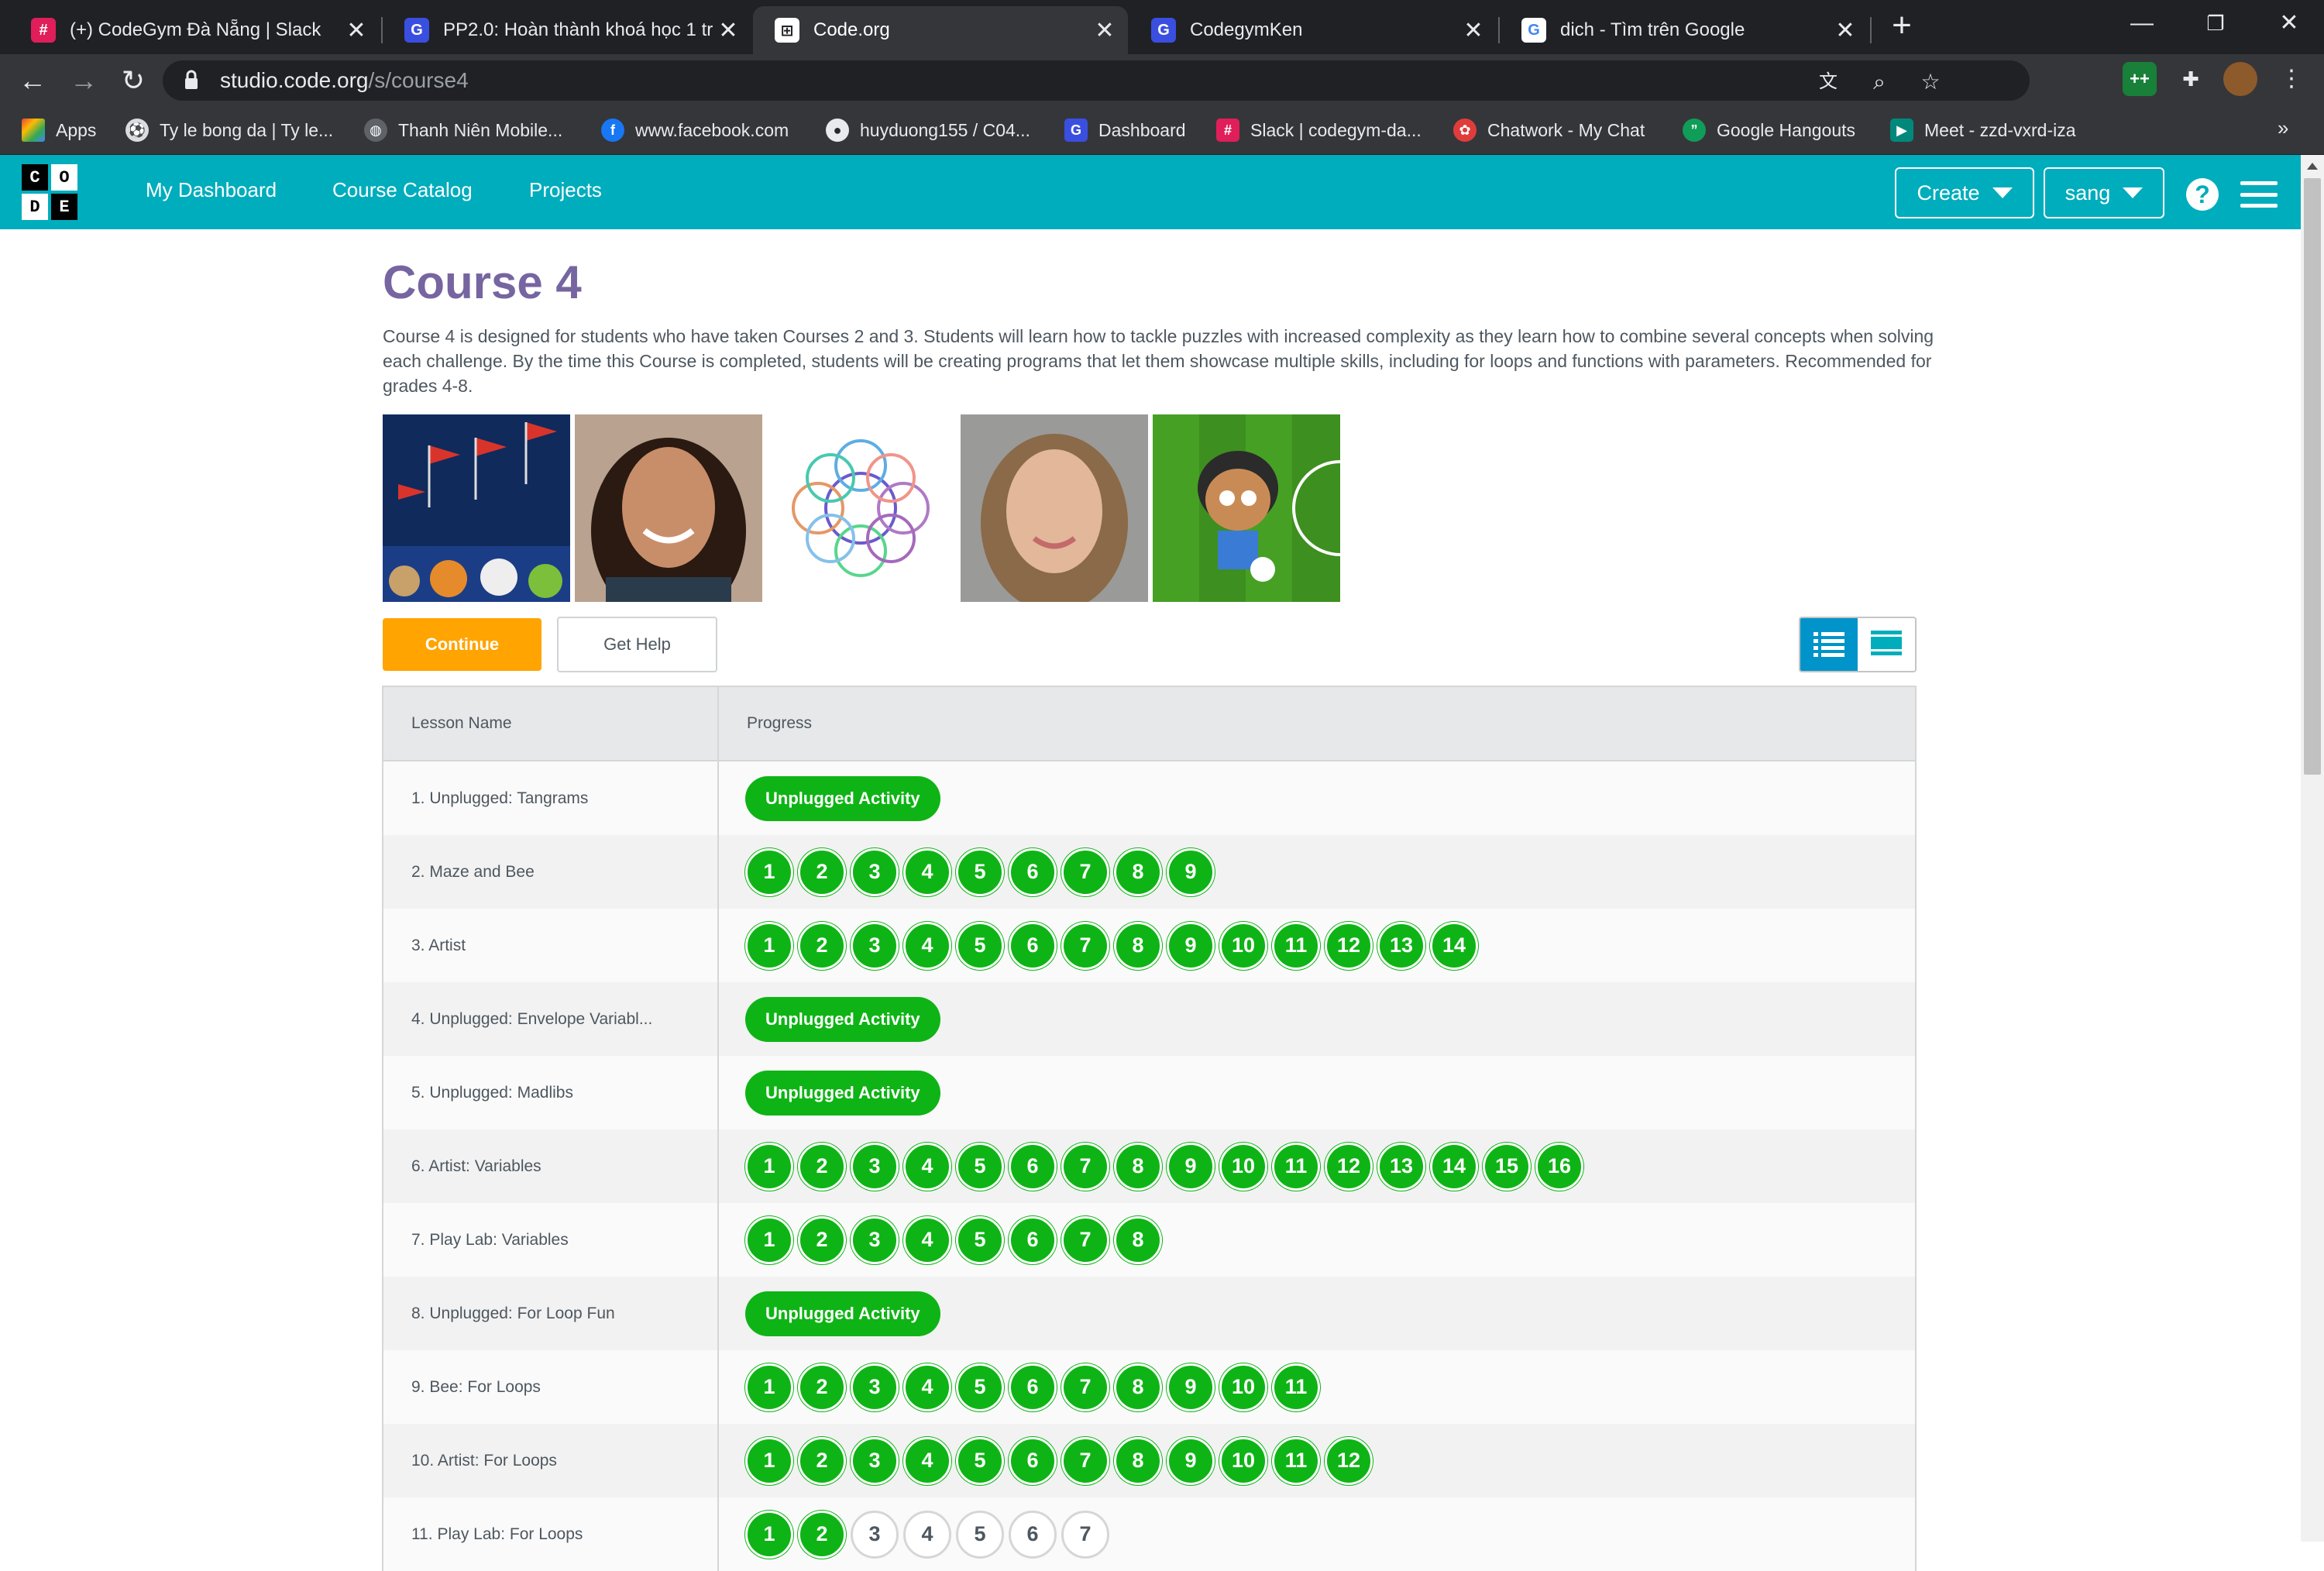 The image size is (2324, 1571). Describe the element at coordinates (2140, 79) in the screenshot. I see `extension-icon: ++` at that location.